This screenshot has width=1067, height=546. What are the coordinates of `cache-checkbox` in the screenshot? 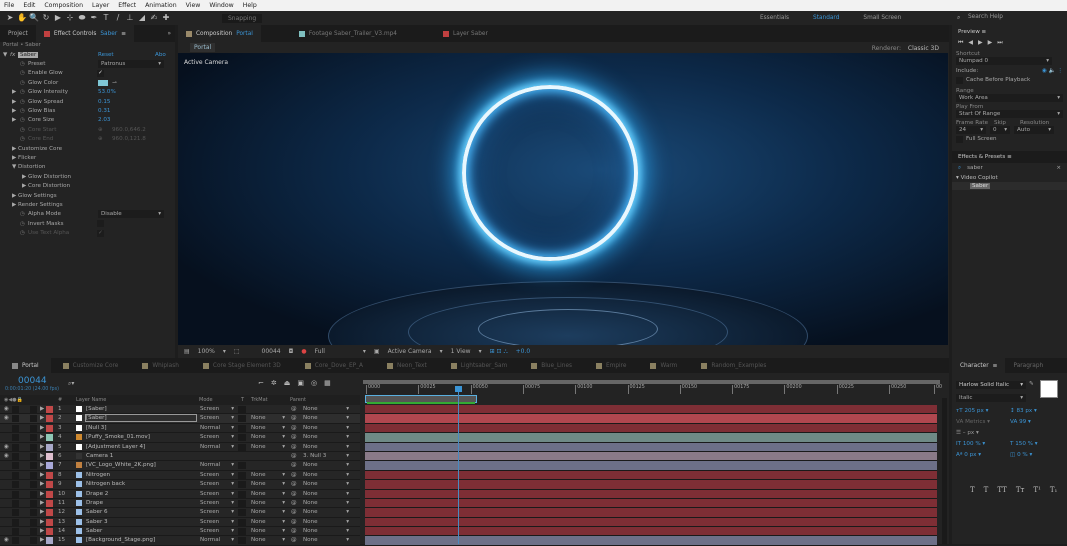 It's located at (959, 80).